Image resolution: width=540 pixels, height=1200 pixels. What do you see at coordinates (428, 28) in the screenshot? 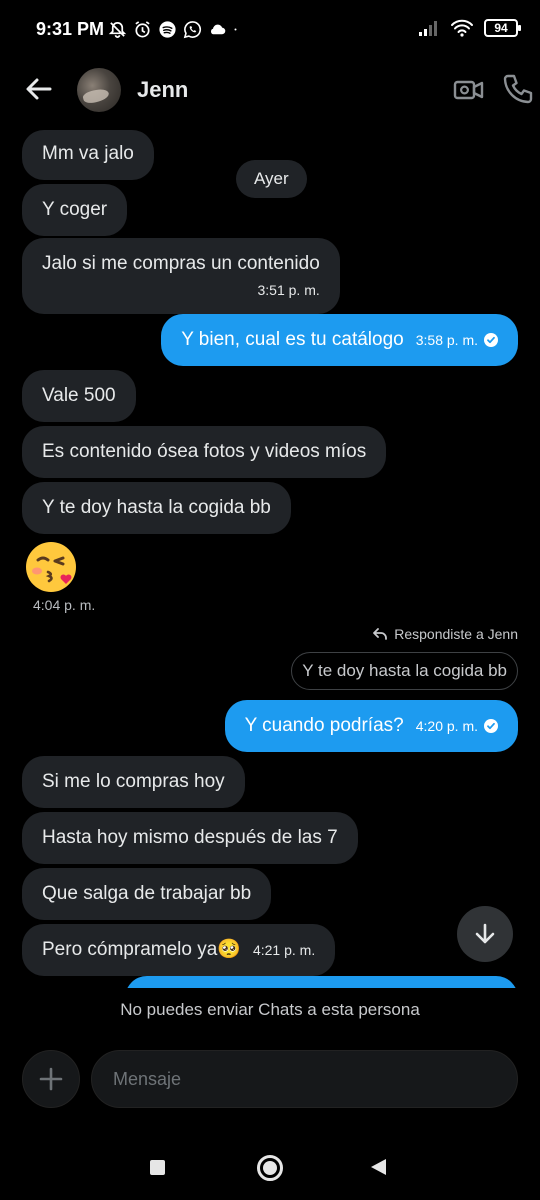
I see `signal-icon` at bounding box center [428, 28].